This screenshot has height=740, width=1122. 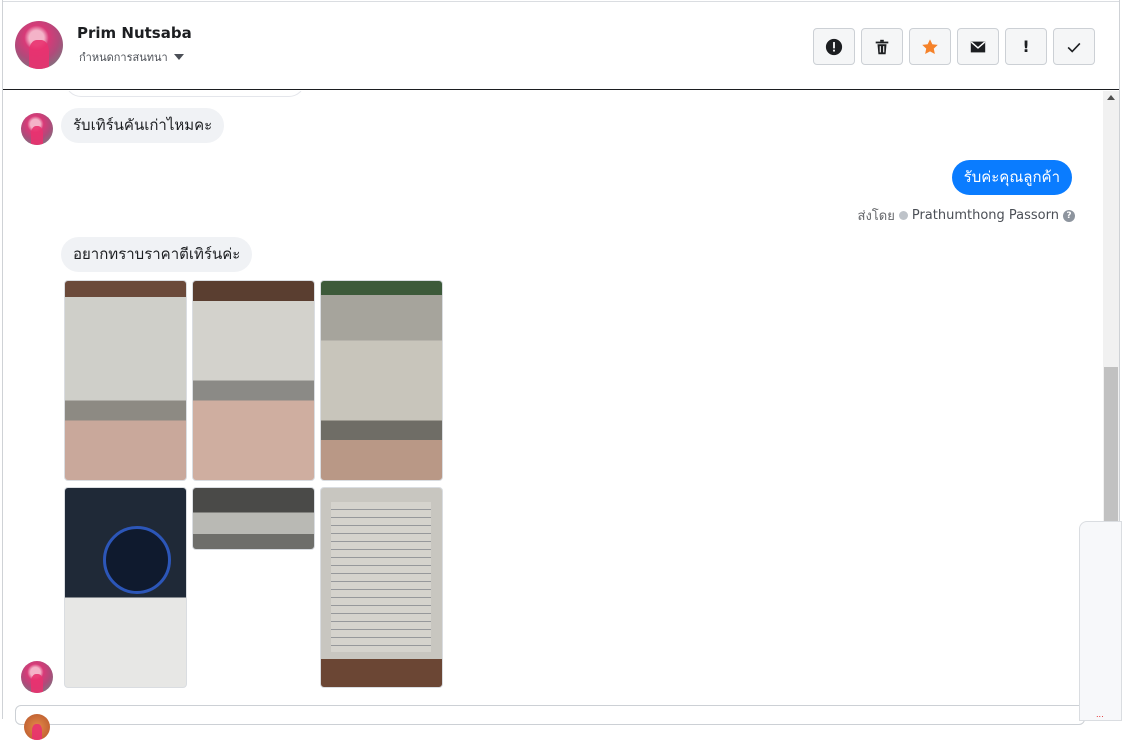 I want to click on sent-by-prefix: ส่งโดย, so click(x=876, y=216).